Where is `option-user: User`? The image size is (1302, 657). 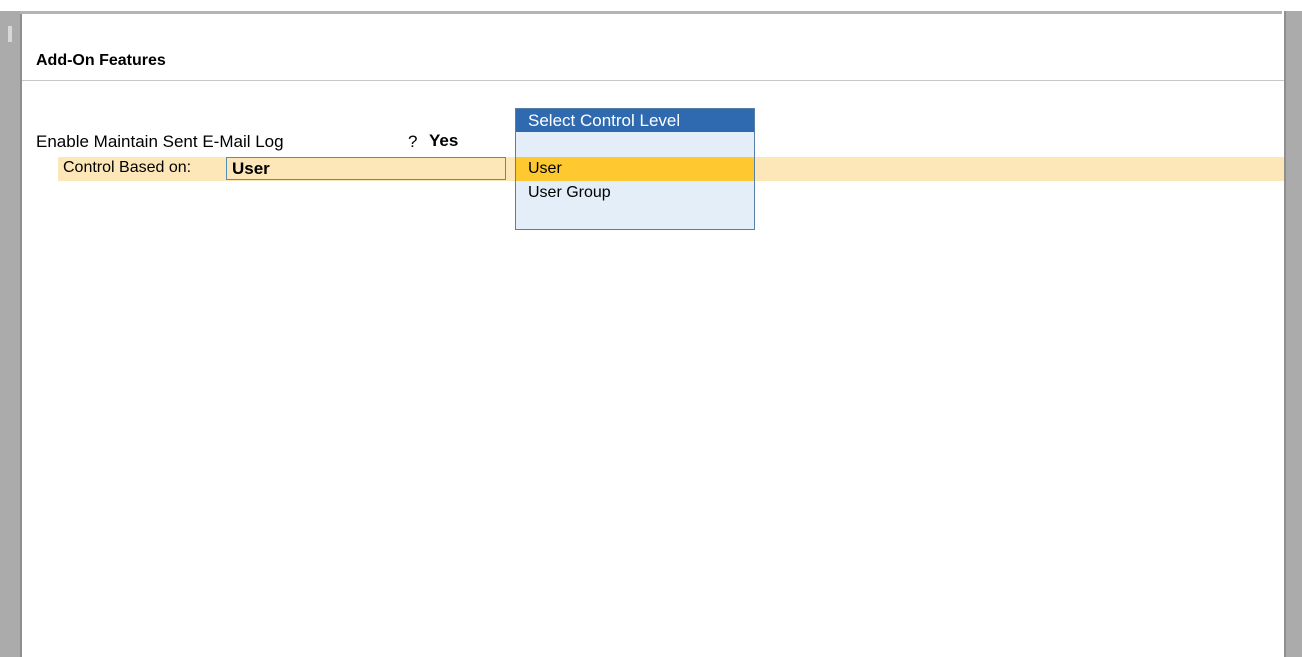 option-user: User is located at coordinates (635, 169).